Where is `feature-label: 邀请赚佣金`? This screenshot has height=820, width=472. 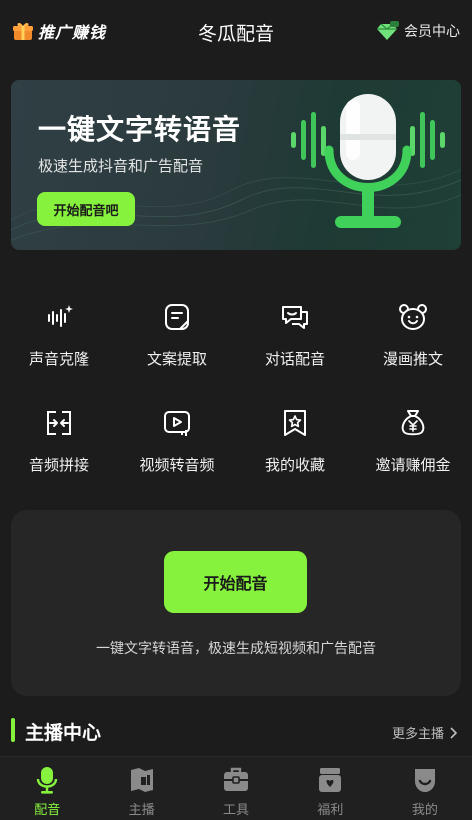 feature-label: 邀请赚佣金 is located at coordinates (413, 465).